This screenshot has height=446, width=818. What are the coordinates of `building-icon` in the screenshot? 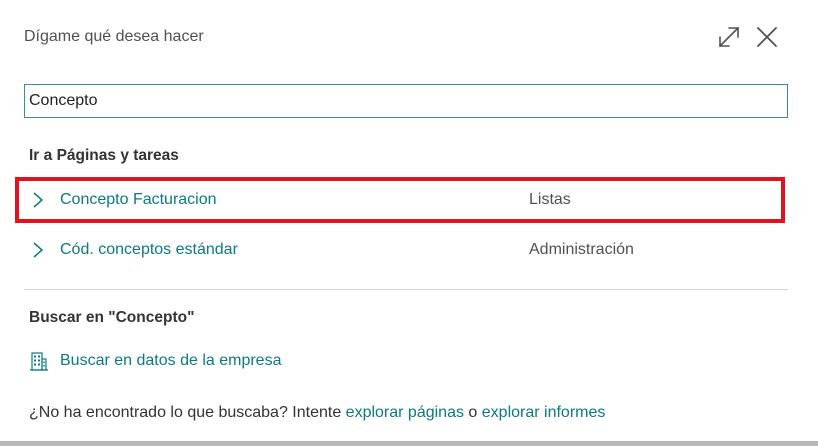 It's located at (39, 361).